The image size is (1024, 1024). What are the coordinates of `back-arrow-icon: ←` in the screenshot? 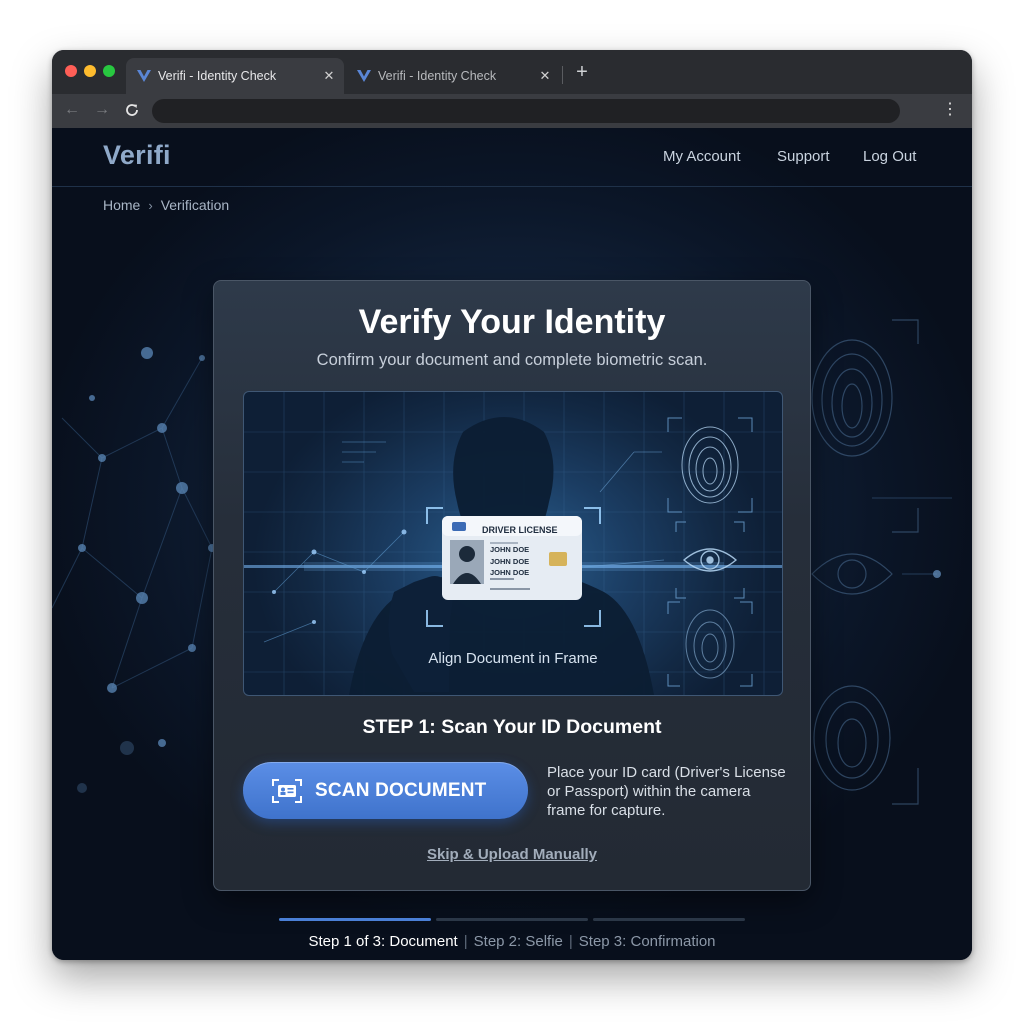 It's located at (72, 110).